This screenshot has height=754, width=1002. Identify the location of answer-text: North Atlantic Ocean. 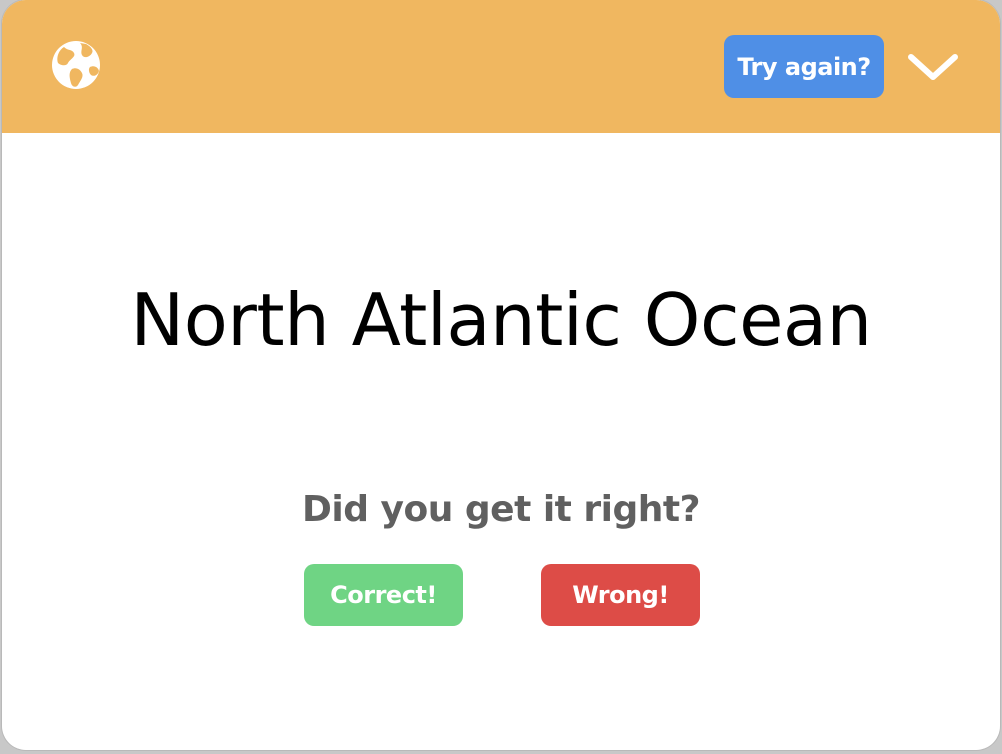
(501, 320).